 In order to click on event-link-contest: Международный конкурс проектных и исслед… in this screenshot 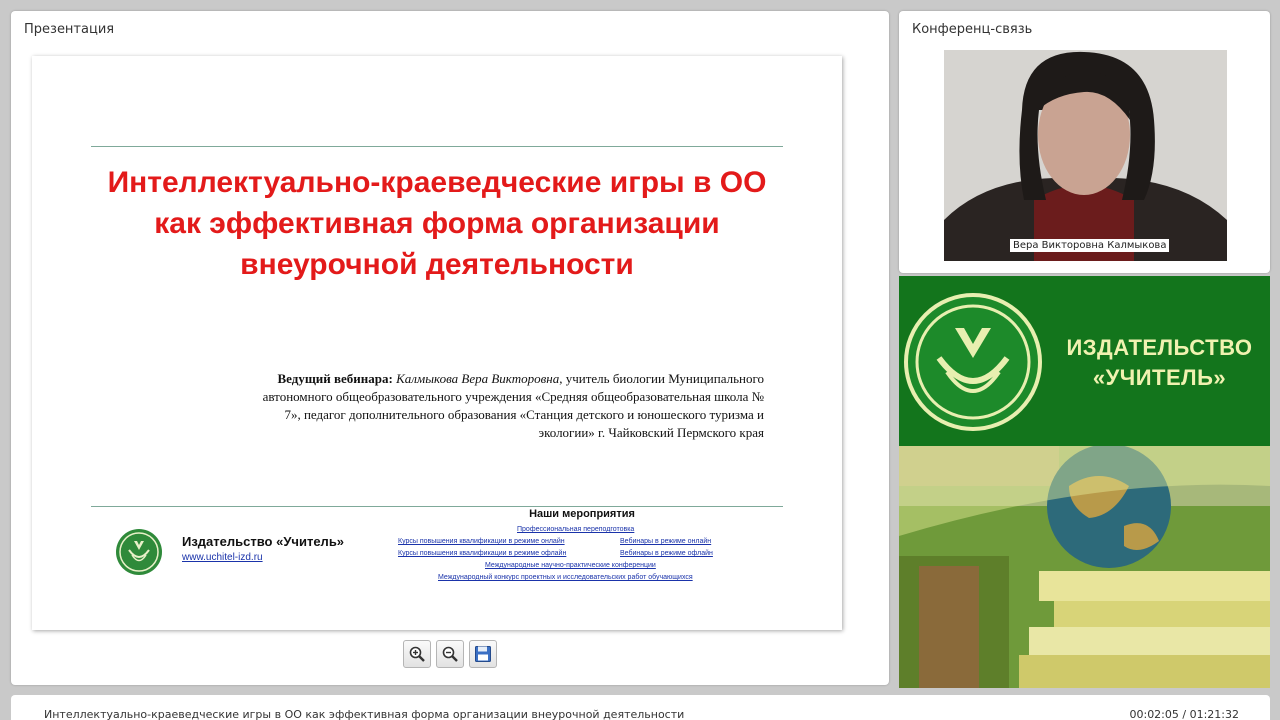, I will do `click(565, 577)`.